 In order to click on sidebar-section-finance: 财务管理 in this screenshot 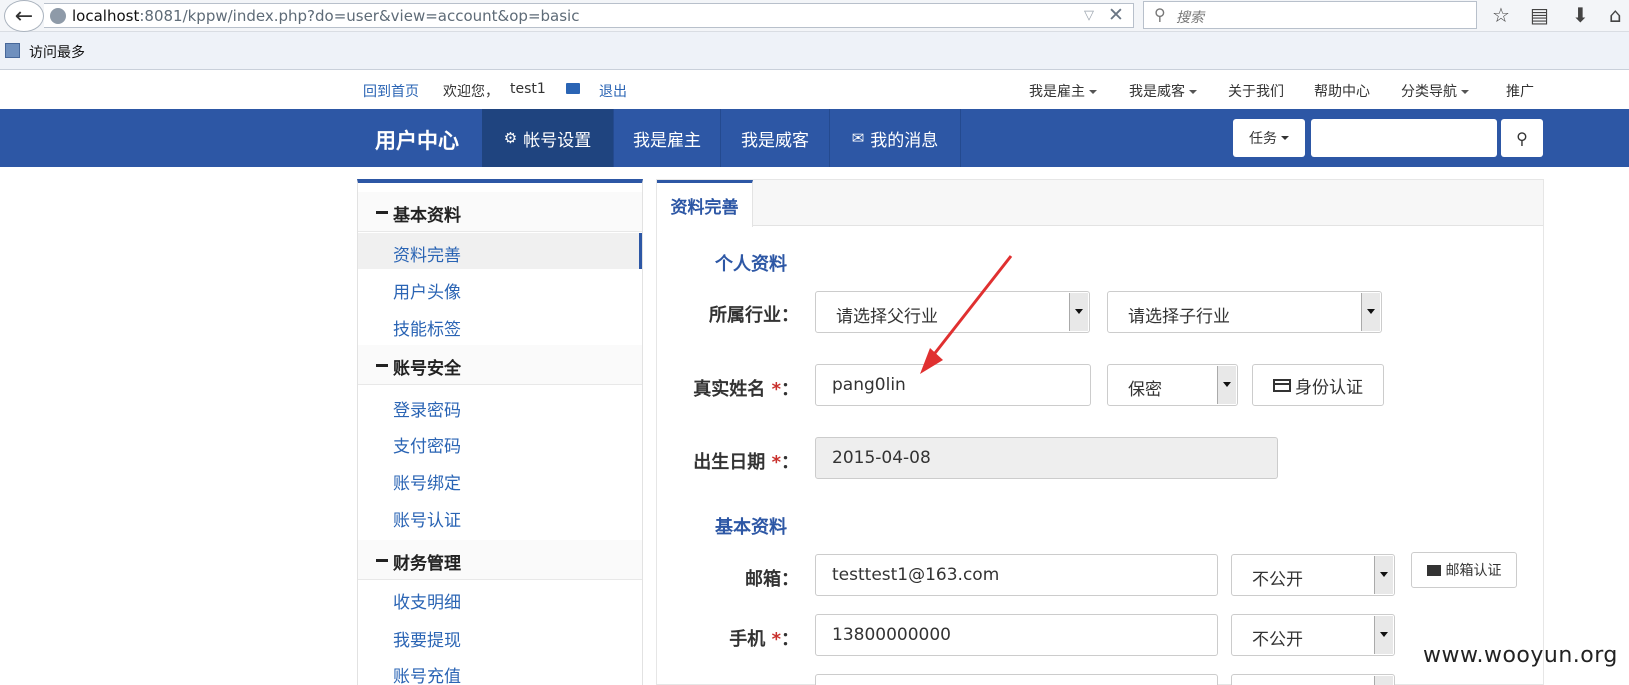, I will do `click(500, 560)`.